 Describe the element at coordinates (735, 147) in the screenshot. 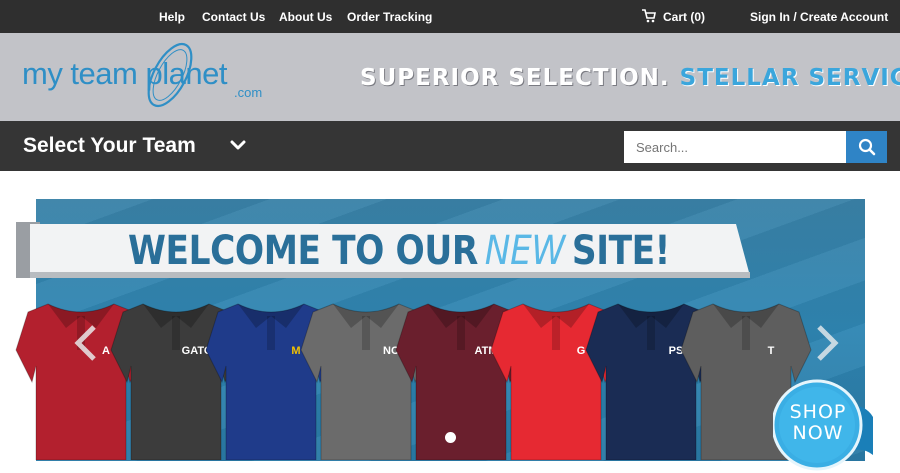

I see `search-input` at that location.